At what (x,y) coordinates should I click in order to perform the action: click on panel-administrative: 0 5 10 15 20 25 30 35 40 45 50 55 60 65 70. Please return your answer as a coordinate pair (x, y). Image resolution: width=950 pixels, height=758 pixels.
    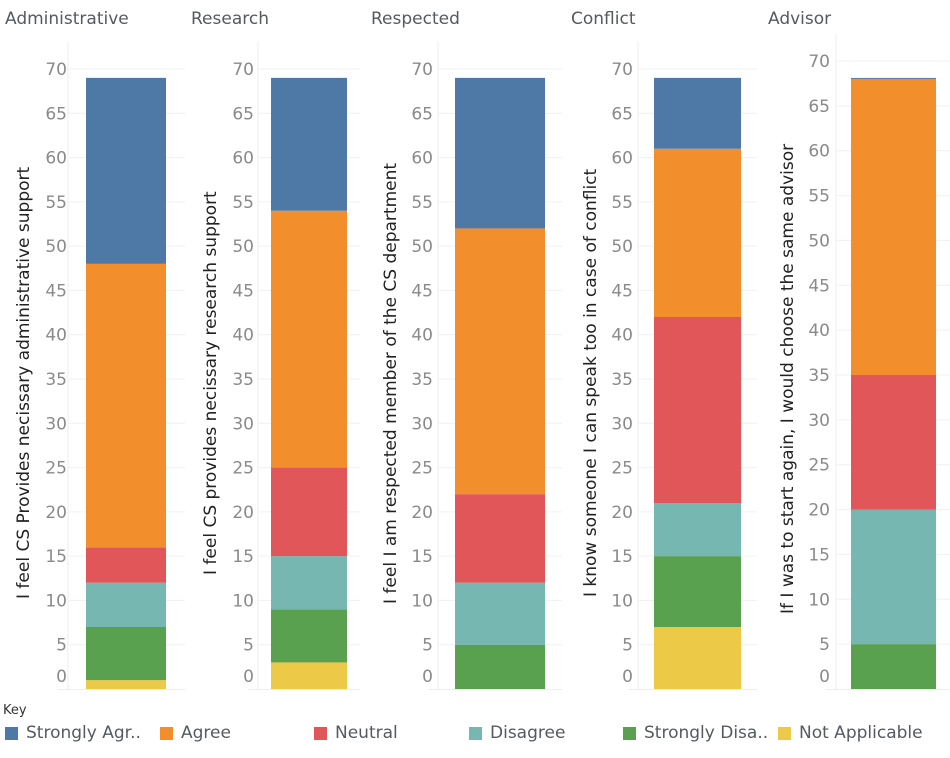
    Looking at the image, I should click on (115, 365).